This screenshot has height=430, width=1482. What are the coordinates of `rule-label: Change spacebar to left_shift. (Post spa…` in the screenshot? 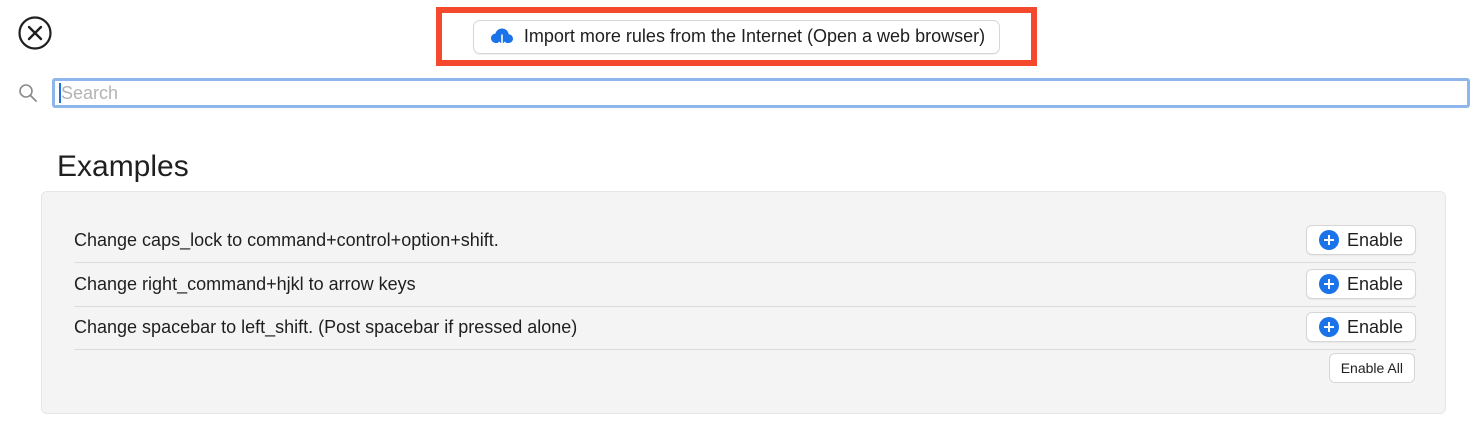 It's located at (326, 326).